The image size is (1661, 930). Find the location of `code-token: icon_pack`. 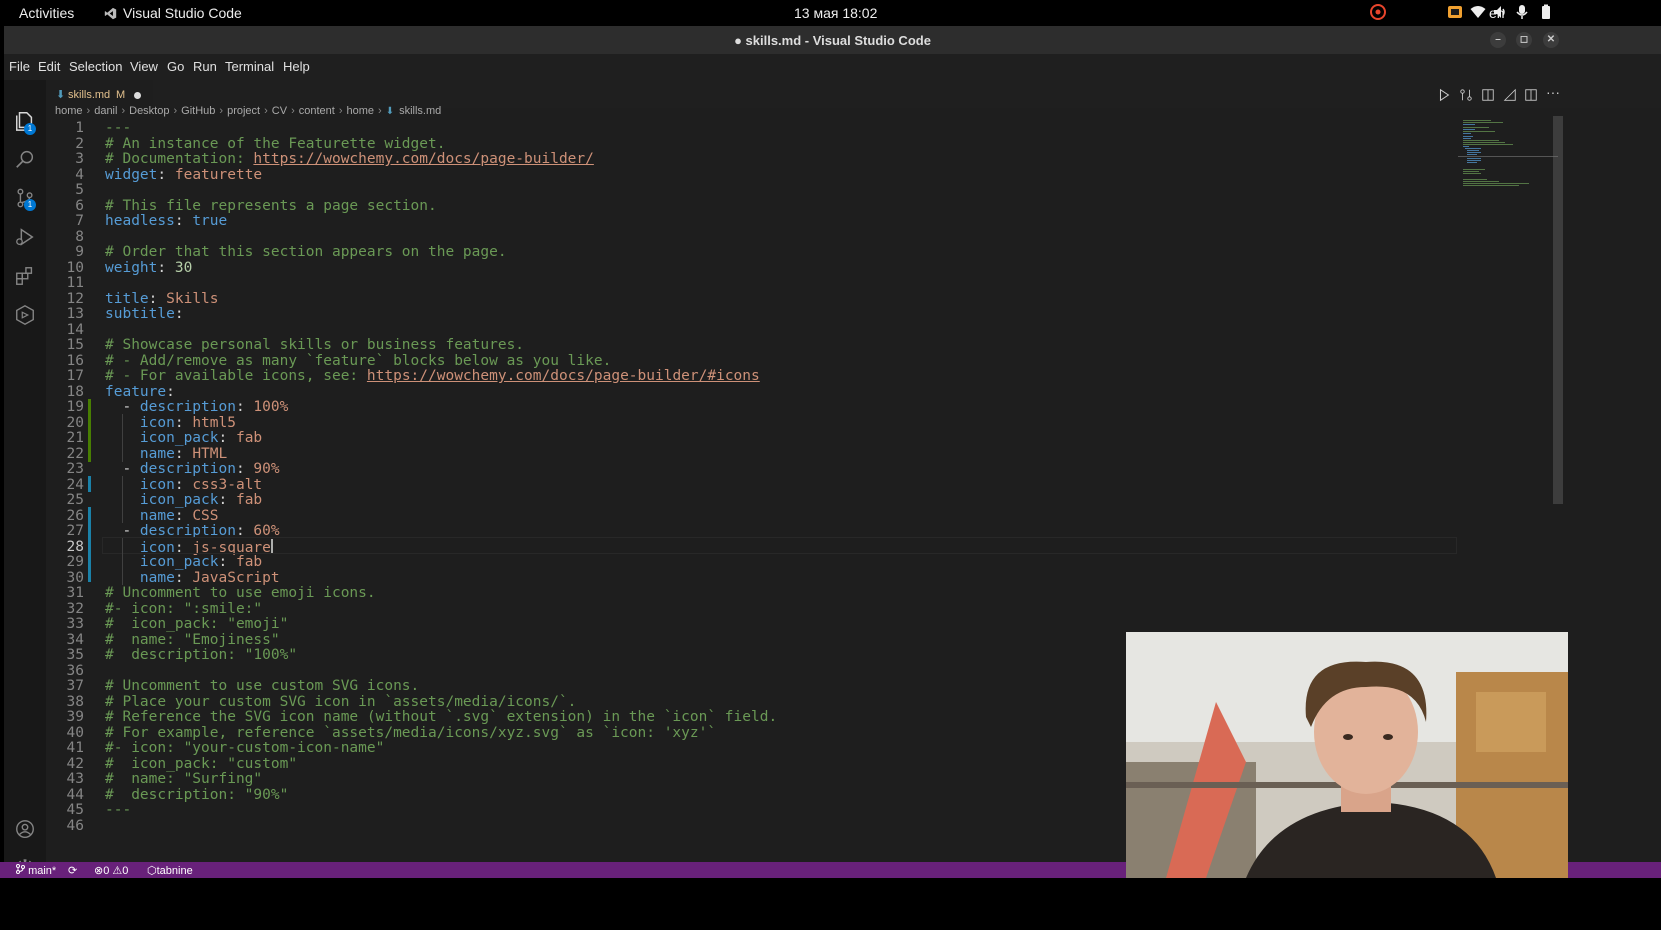

code-token: icon_pack is located at coordinates (179, 500).